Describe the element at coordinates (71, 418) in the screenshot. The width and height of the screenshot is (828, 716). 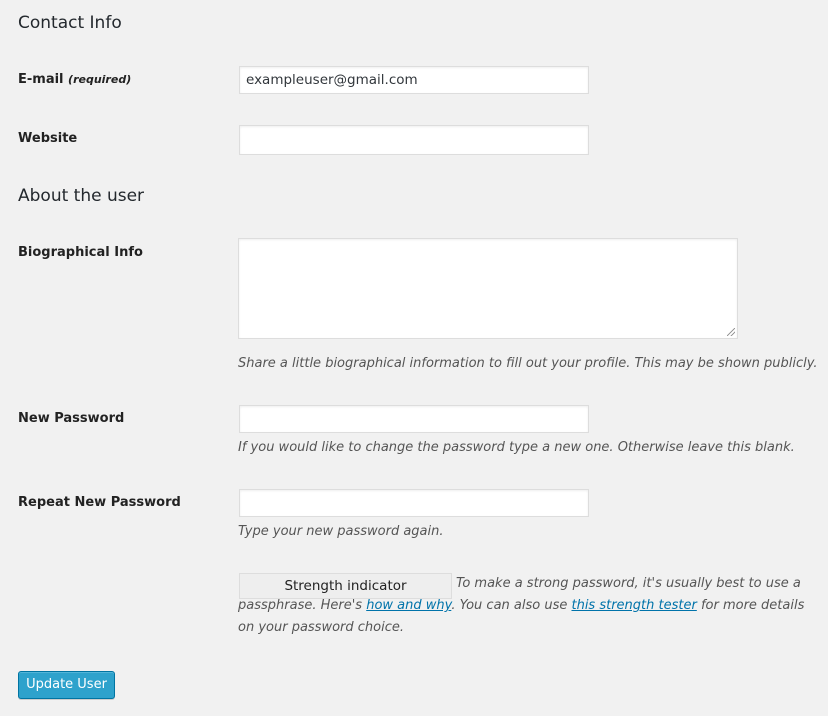
I see `new-password-label: New Password` at that location.